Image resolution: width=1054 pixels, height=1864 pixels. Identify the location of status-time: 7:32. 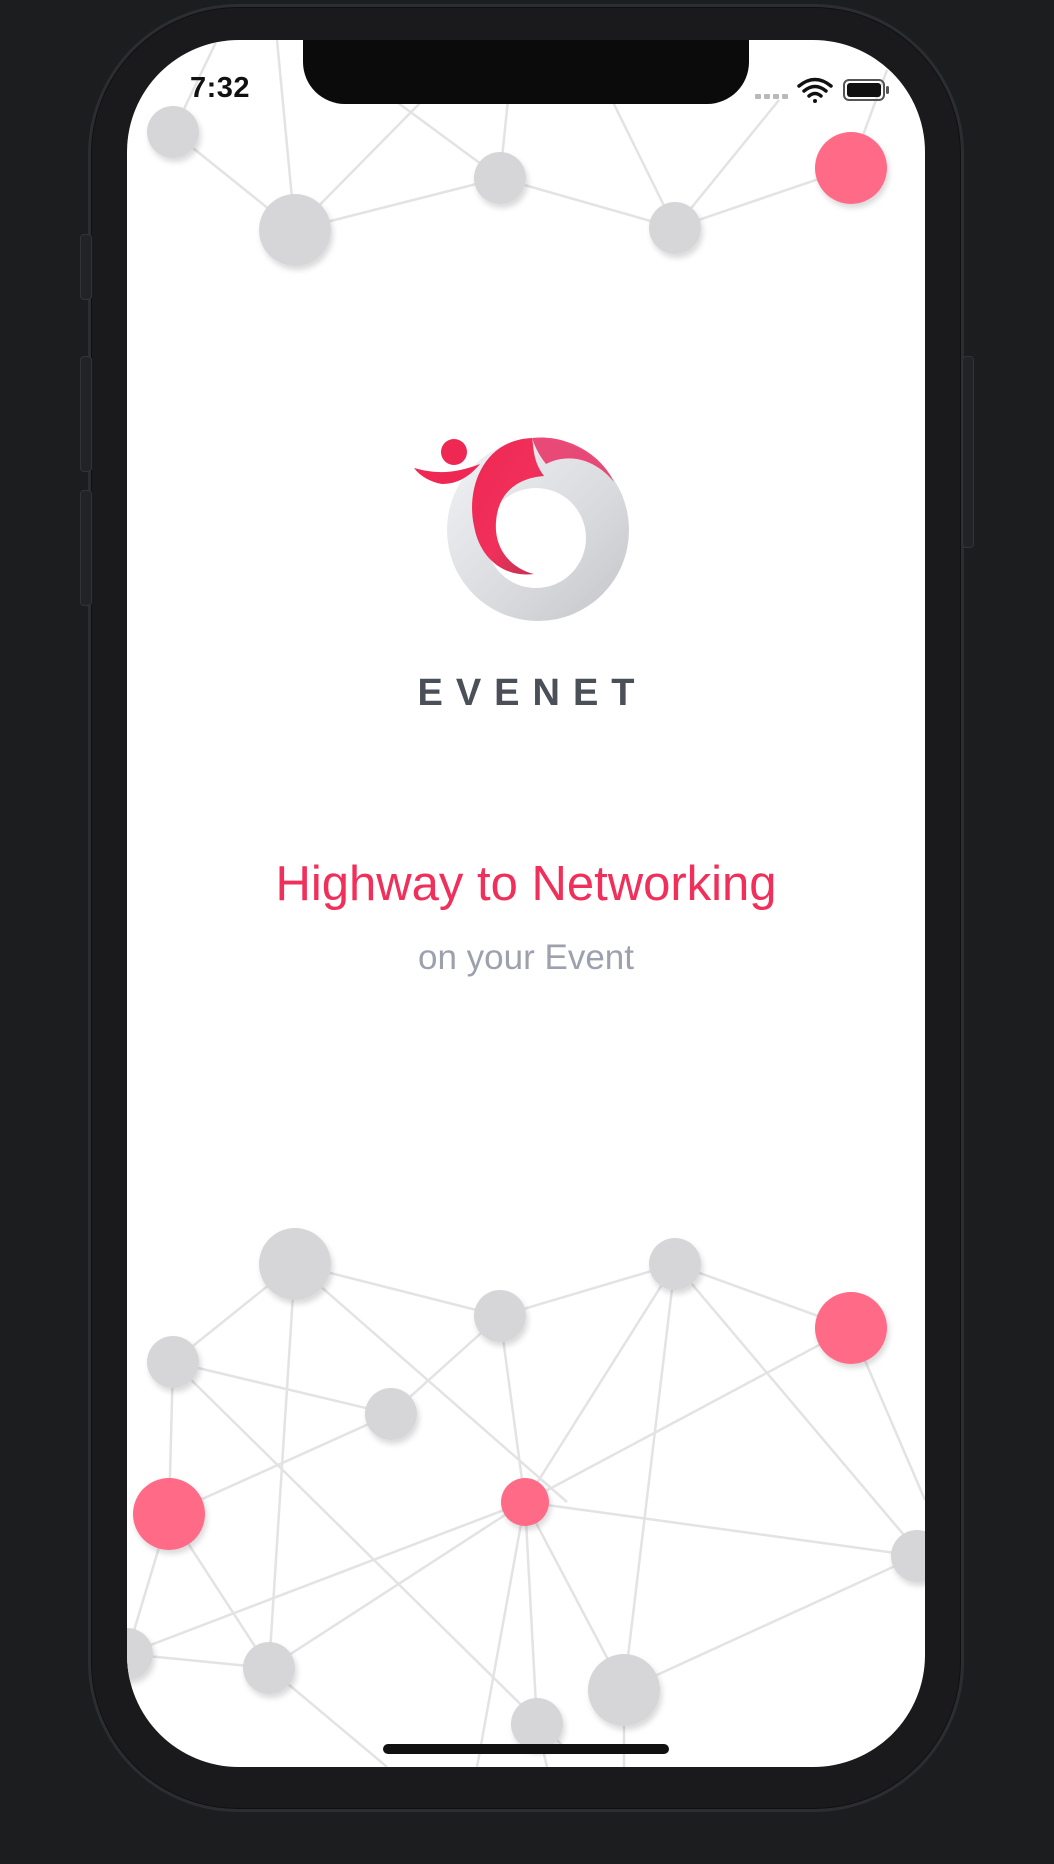
(220, 88).